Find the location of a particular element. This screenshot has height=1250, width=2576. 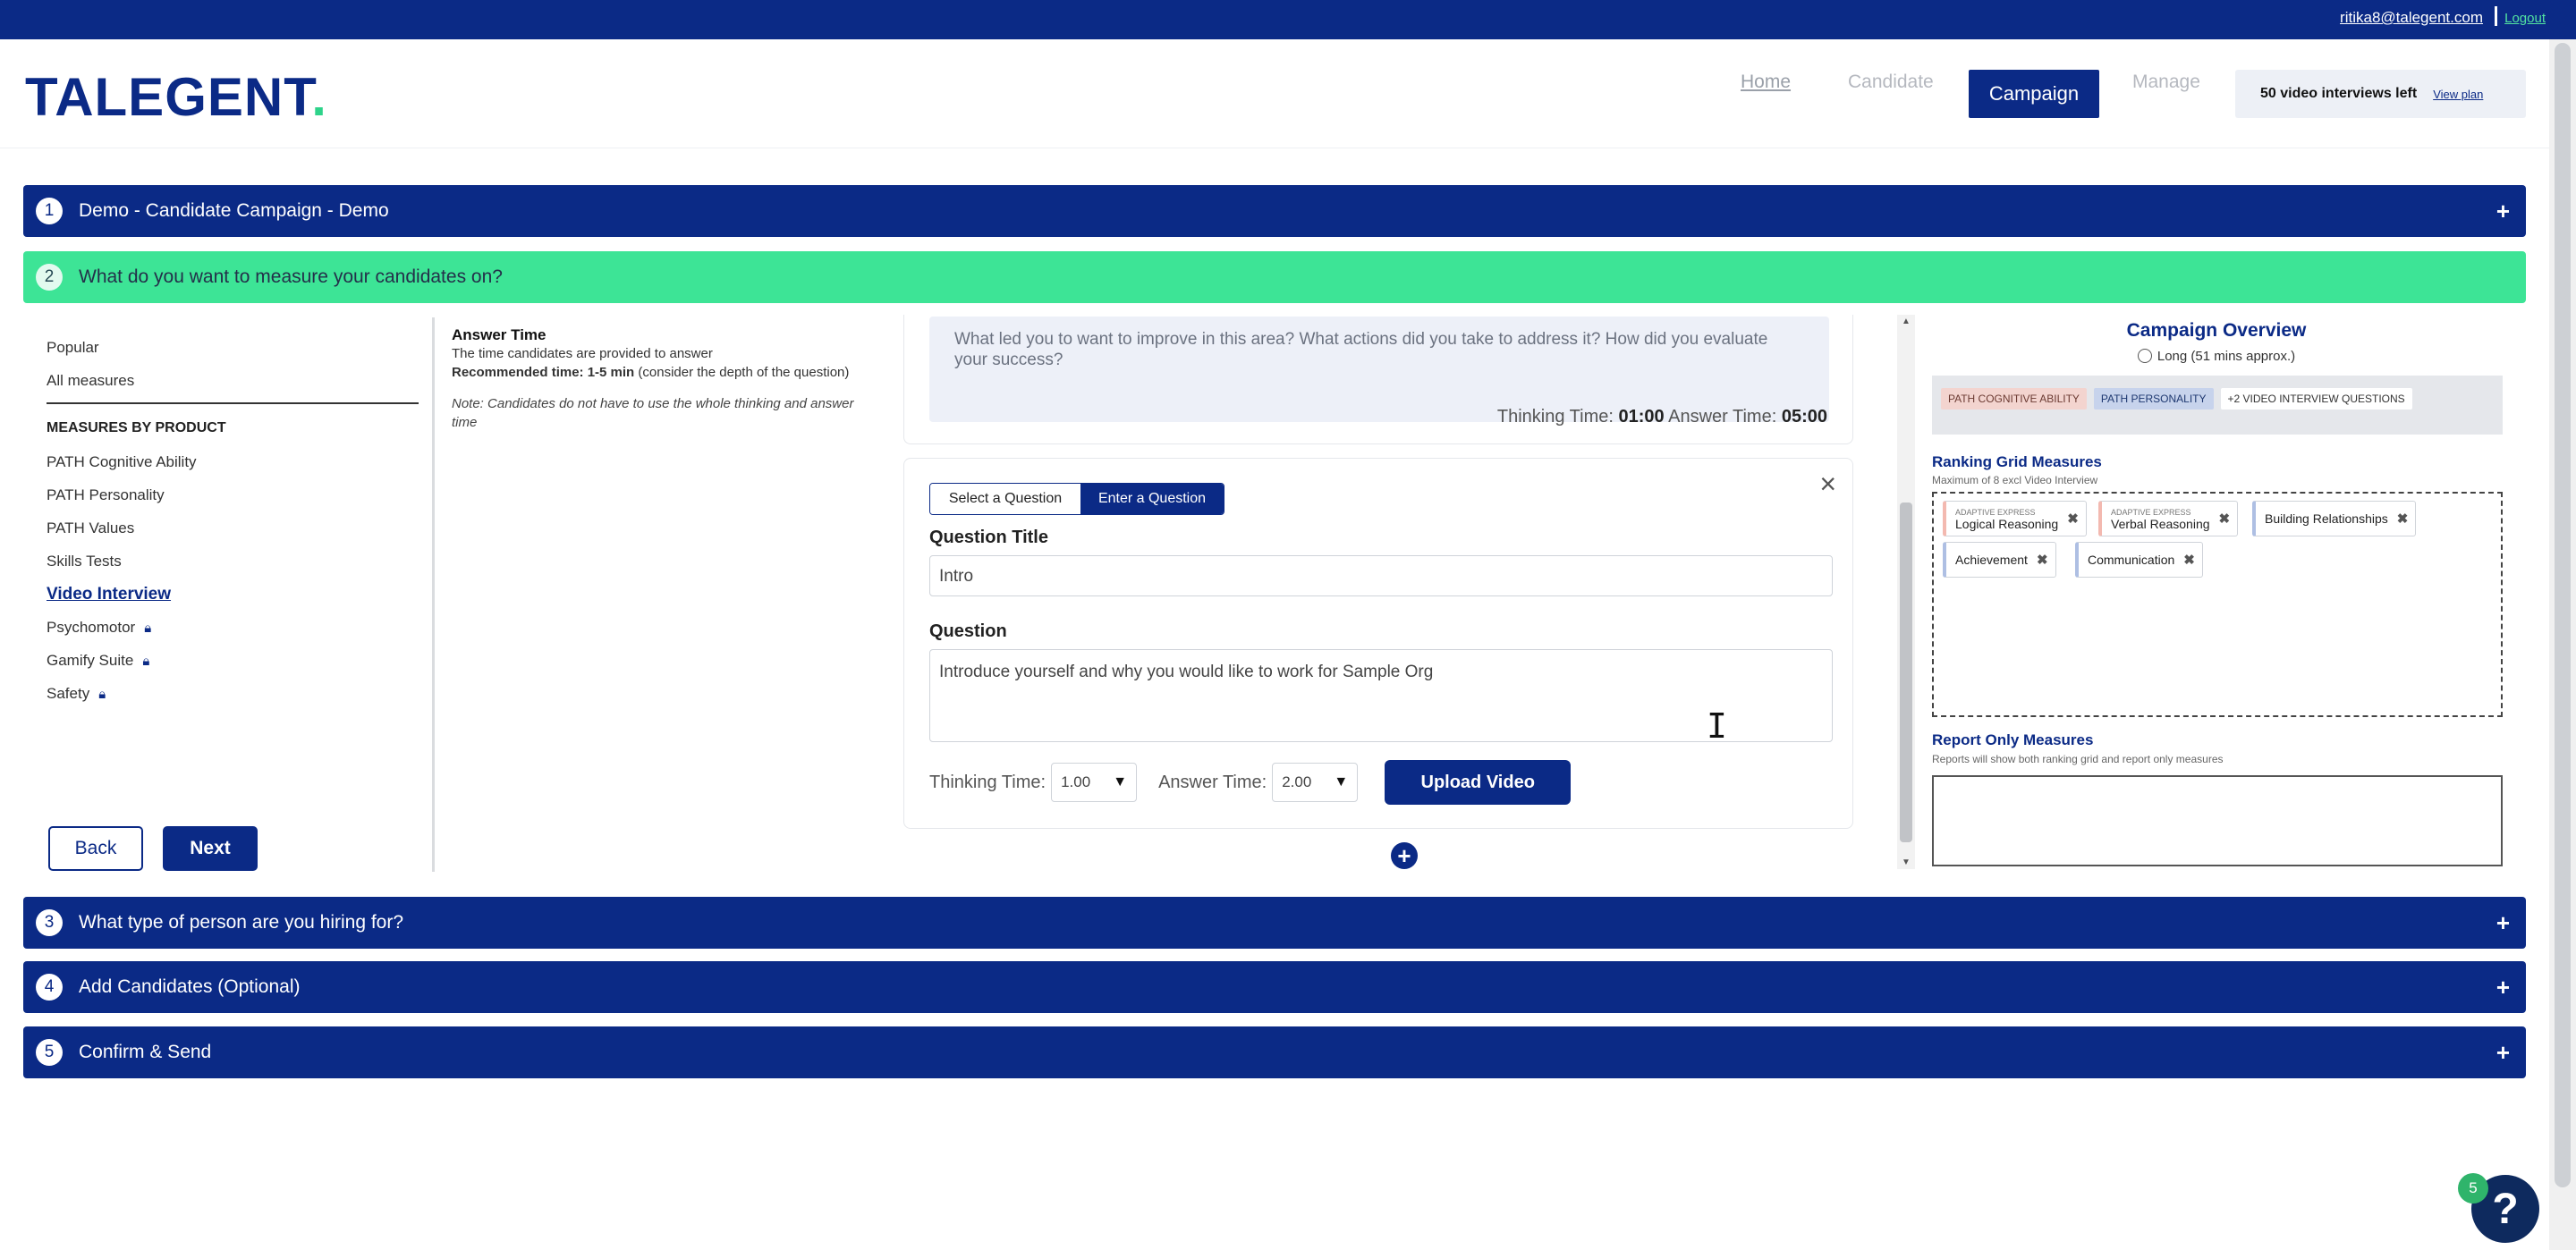

overview-title: Campaign Overview is located at coordinates (2216, 331).